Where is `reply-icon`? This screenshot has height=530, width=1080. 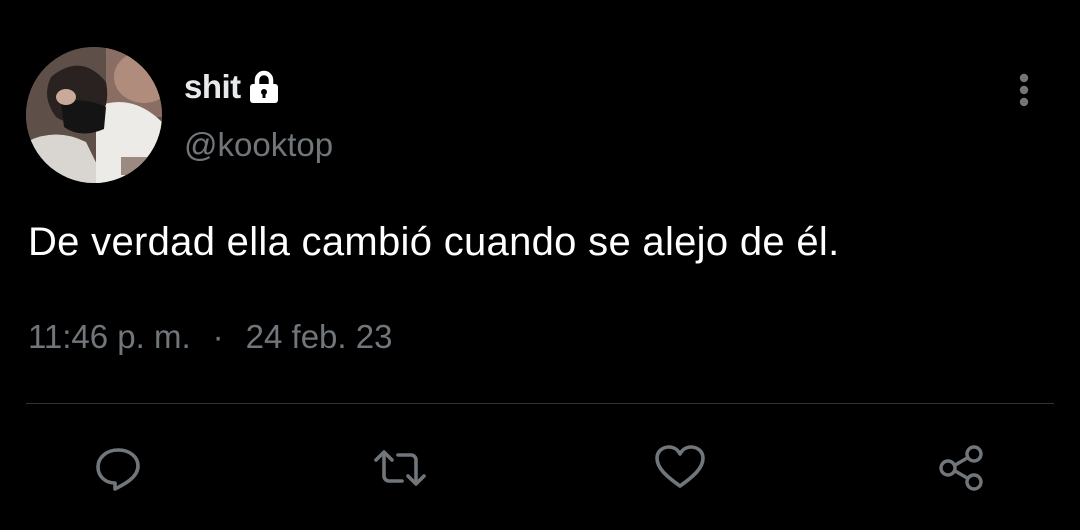 reply-icon is located at coordinates (118, 469).